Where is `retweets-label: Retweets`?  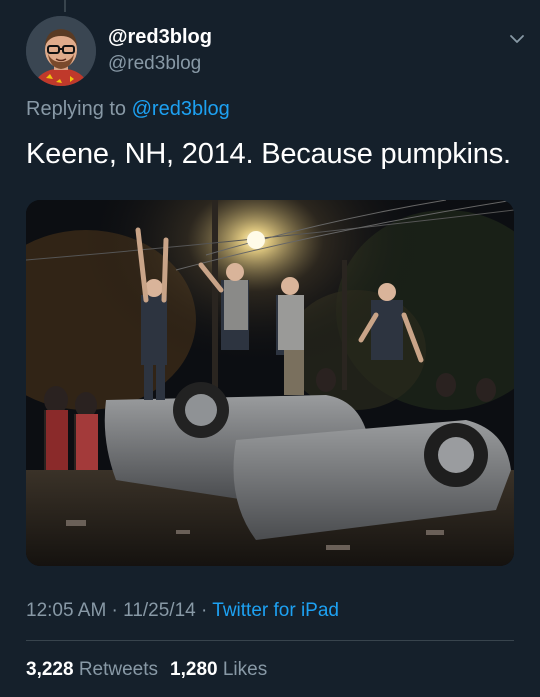 retweets-label: Retweets is located at coordinates (118, 669).